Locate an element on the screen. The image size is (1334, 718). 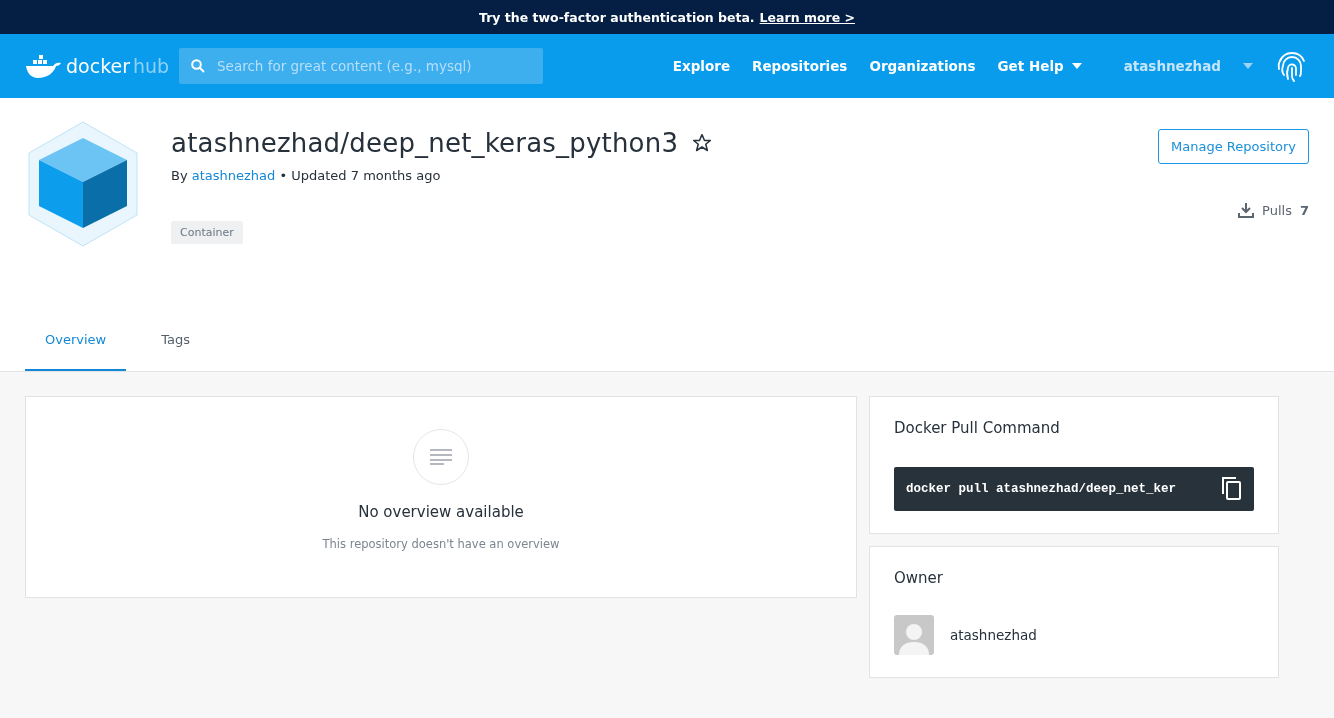
logo-docker-text: docker is located at coordinates (98, 66).